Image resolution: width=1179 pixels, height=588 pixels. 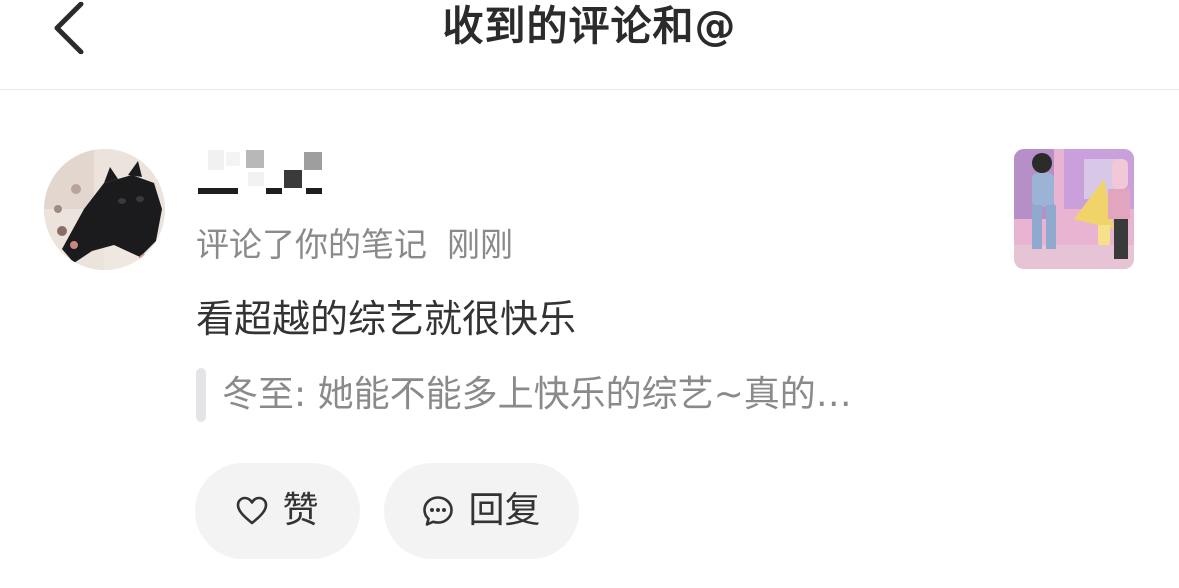 I want to click on action-text: 评论了你的笔记, so click(x=311, y=244).